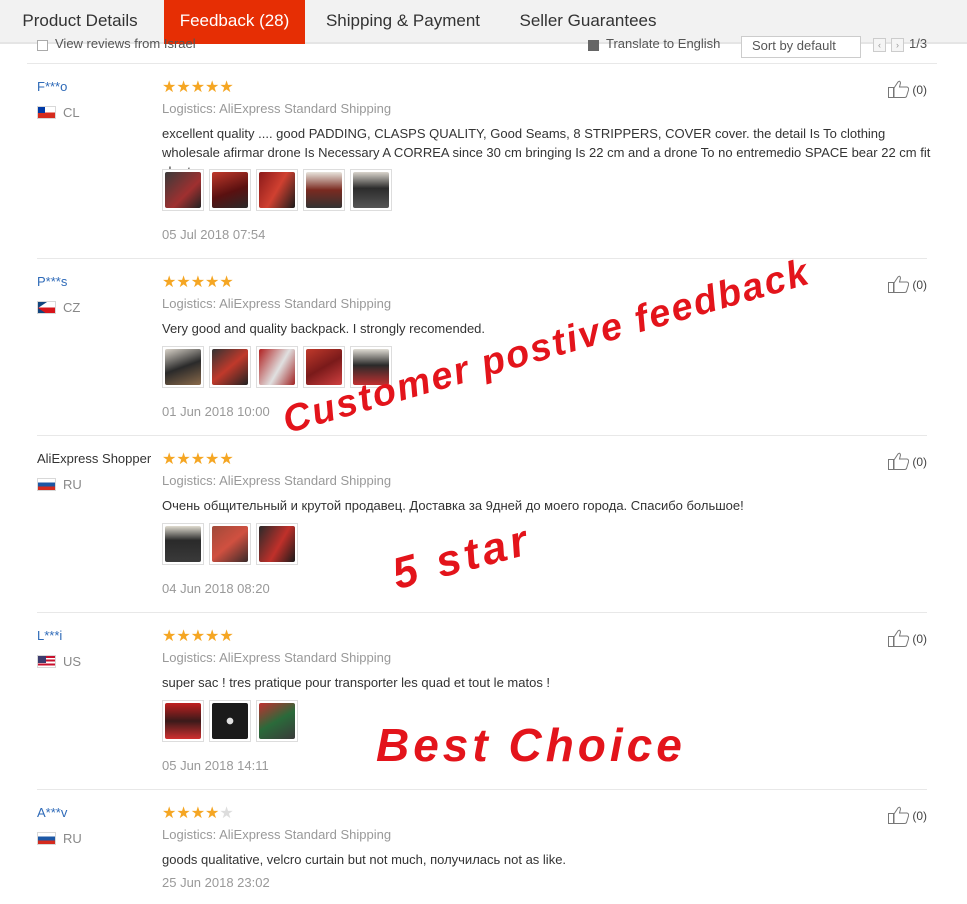  I want to click on reviewer-country: CL, so click(58, 112).